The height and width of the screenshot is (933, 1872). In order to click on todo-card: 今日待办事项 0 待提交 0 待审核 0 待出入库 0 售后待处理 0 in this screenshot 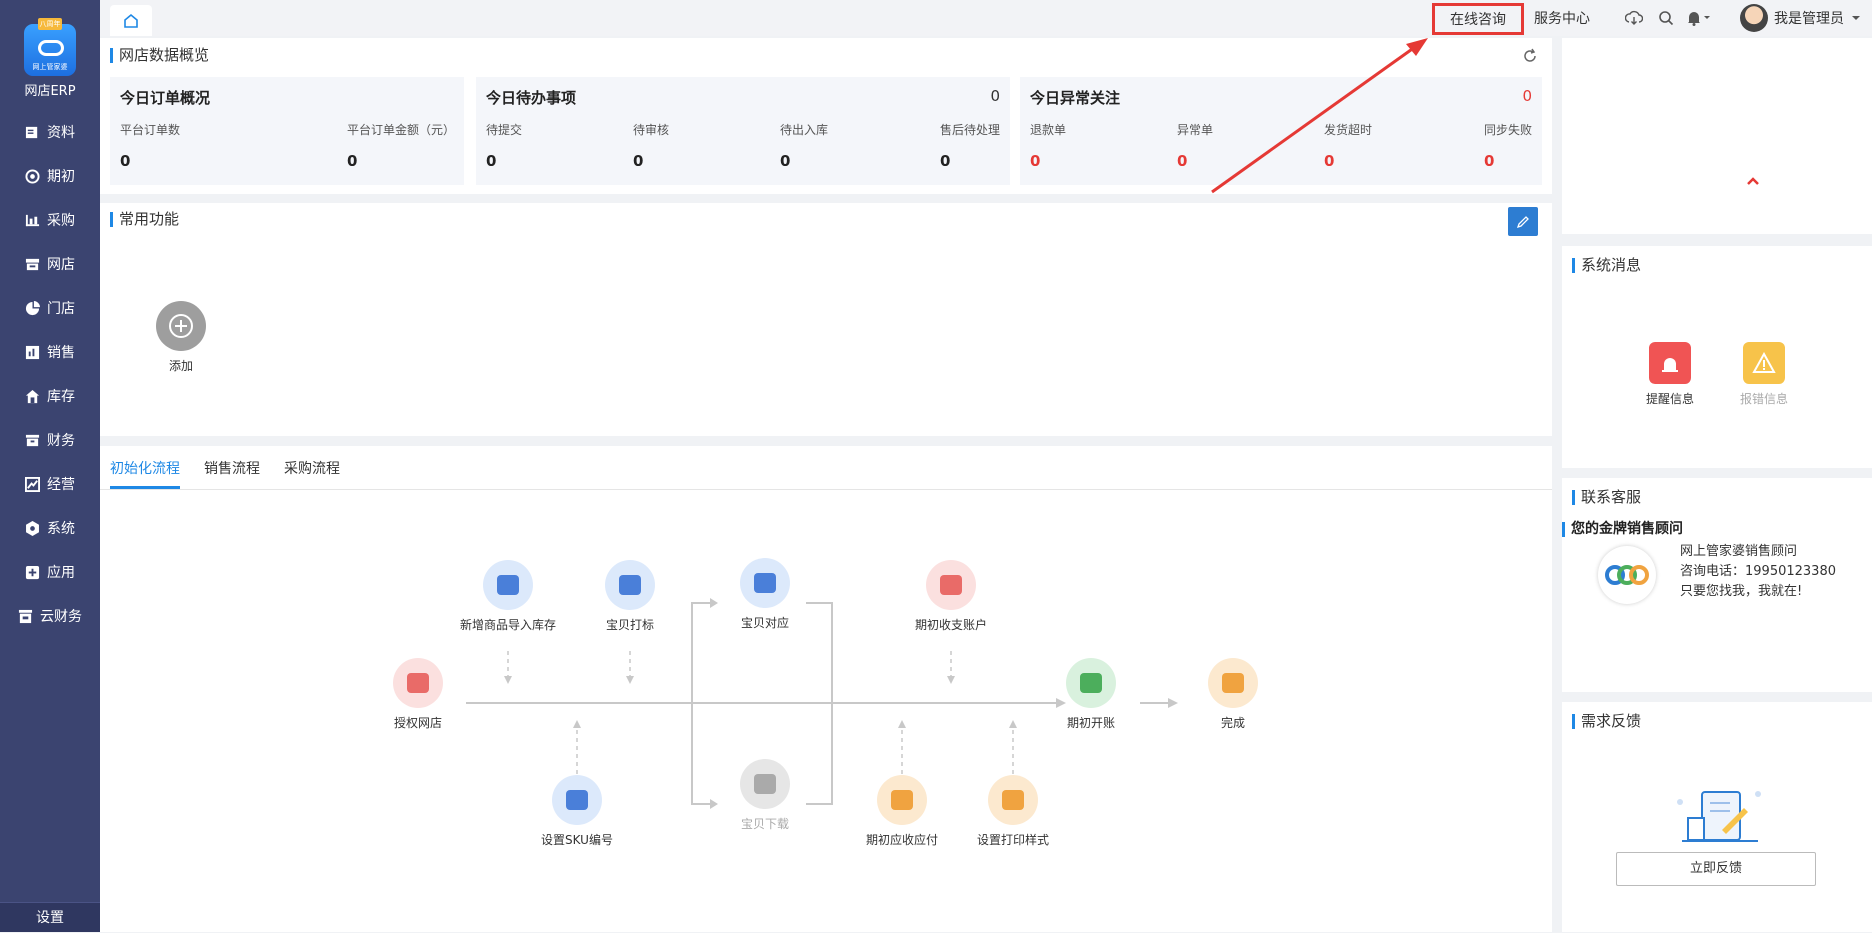, I will do `click(743, 131)`.